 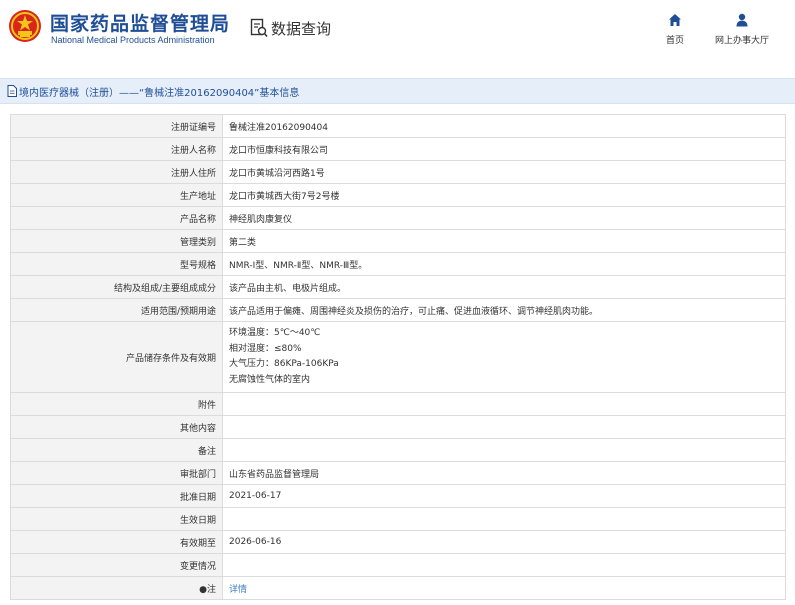 What do you see at coordinates (159, 93) in the screenshot?
I see `record-title: 境内医疗器械（注册）——“鲁械注准20162090404”基本信息` at bounding box center [159, 93].